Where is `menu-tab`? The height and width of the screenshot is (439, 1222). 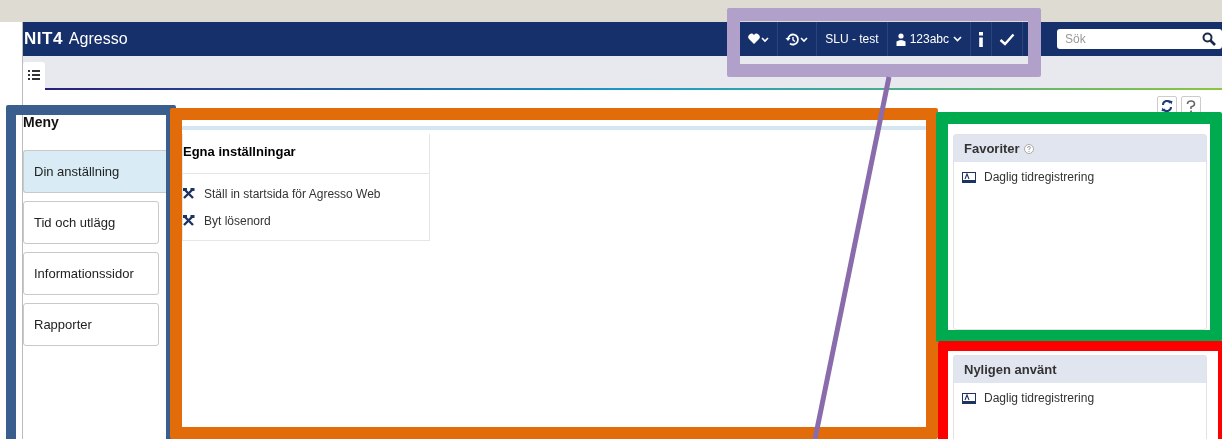 menu-tab is located at coordinates (34, 75).